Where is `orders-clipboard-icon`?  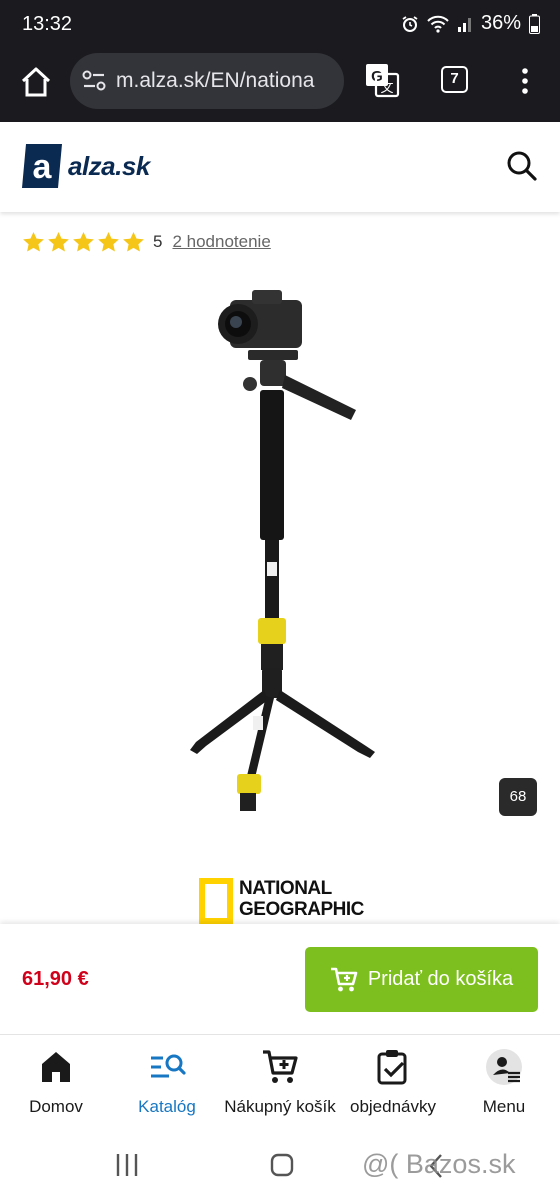
orders-clipboard-icon is located at coordinates (392, 1067).